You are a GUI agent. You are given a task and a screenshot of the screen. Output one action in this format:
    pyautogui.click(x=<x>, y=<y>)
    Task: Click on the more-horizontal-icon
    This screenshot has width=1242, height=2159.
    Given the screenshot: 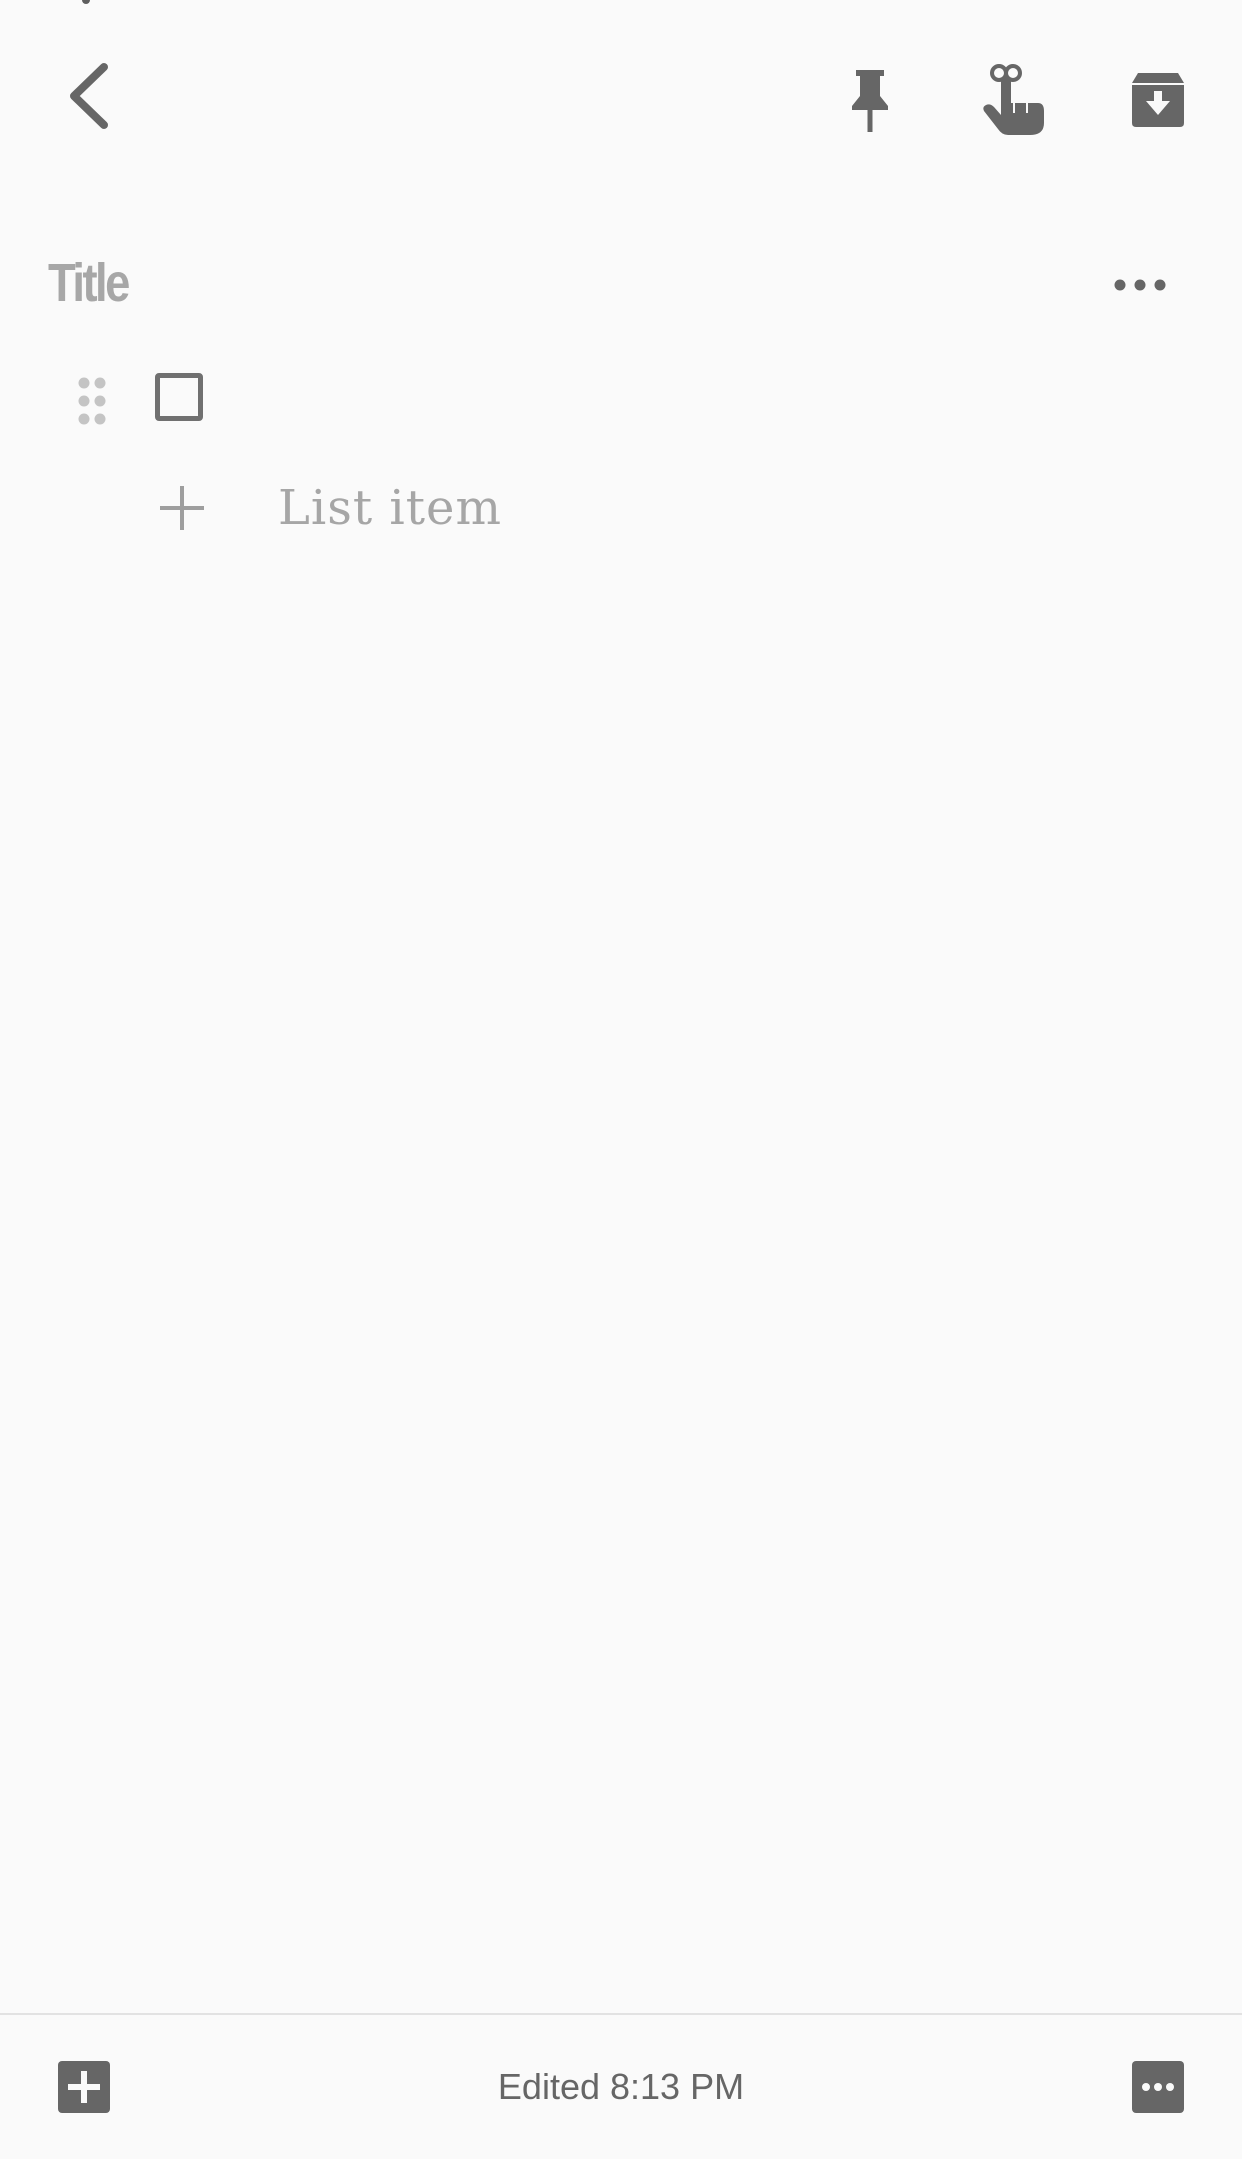 What is the action you would take?
    pyautogui.click(x=1140, y=285)
    